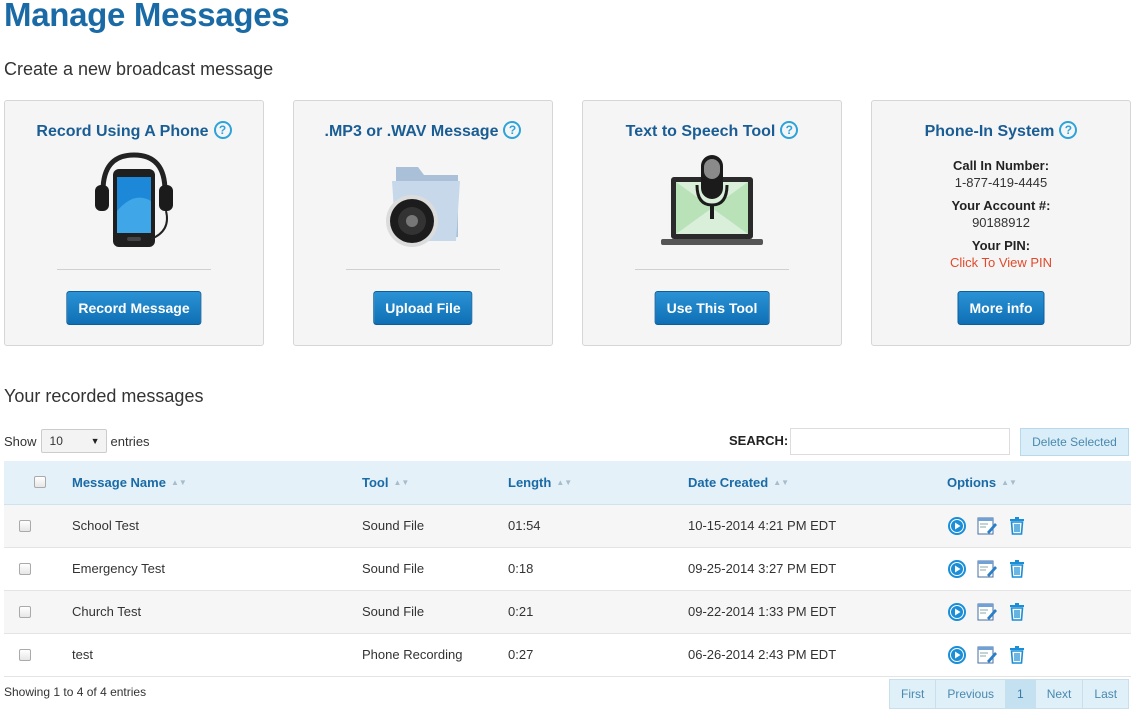 The image size is (1135, 714). What do you see at coordinates (1001, 245) in the screenshot?
I see `pin-label: Your PIN:` at bounding box center [1001, 245].